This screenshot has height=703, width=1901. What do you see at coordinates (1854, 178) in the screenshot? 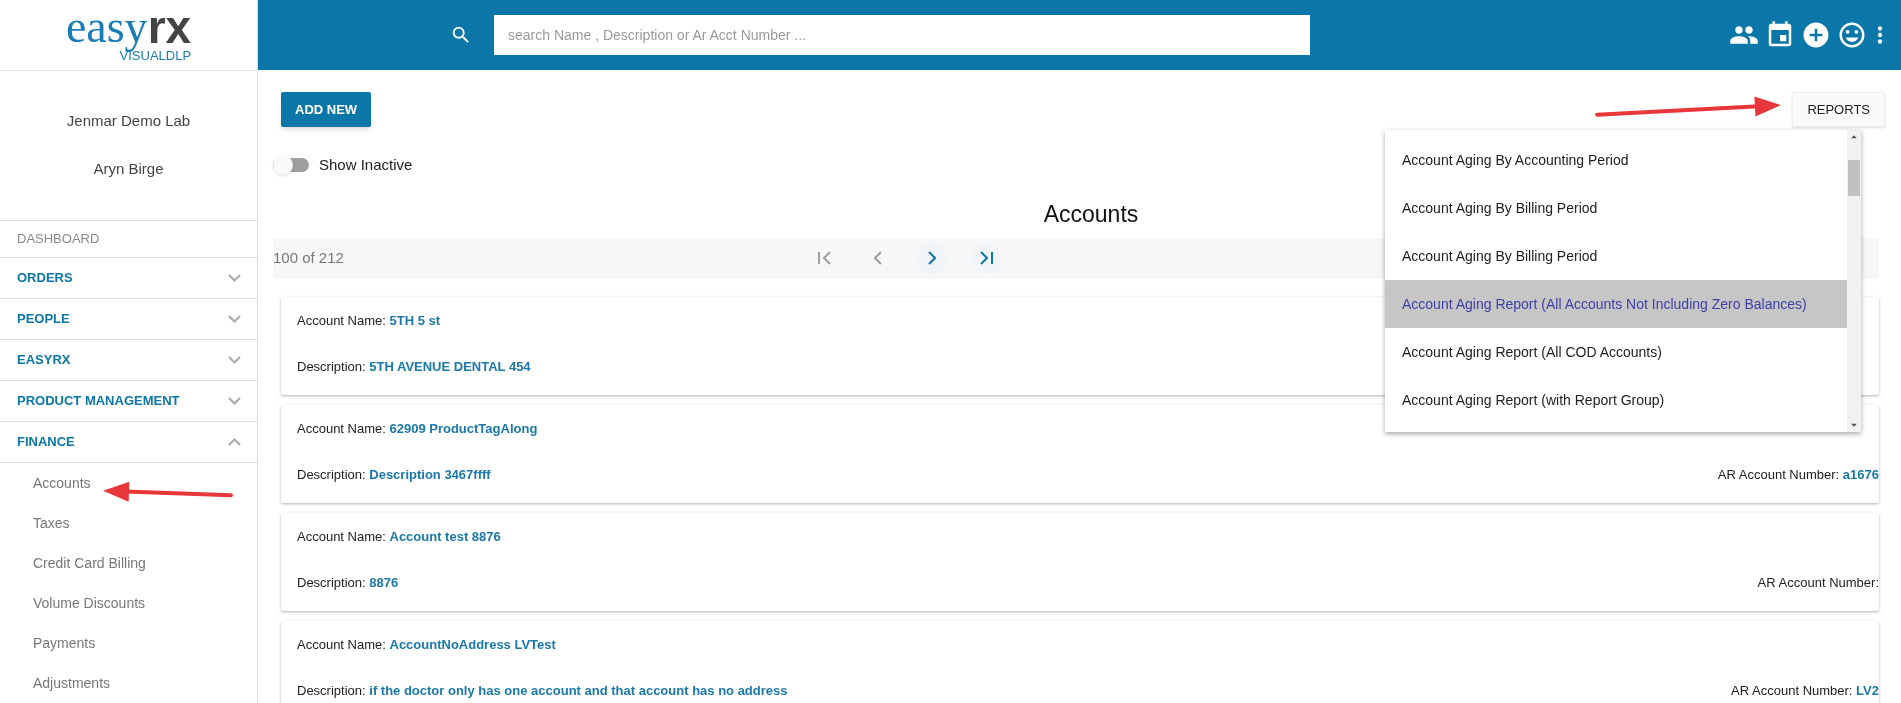
I see `scrollbar-thumb` at bounding box center [1854, 178].